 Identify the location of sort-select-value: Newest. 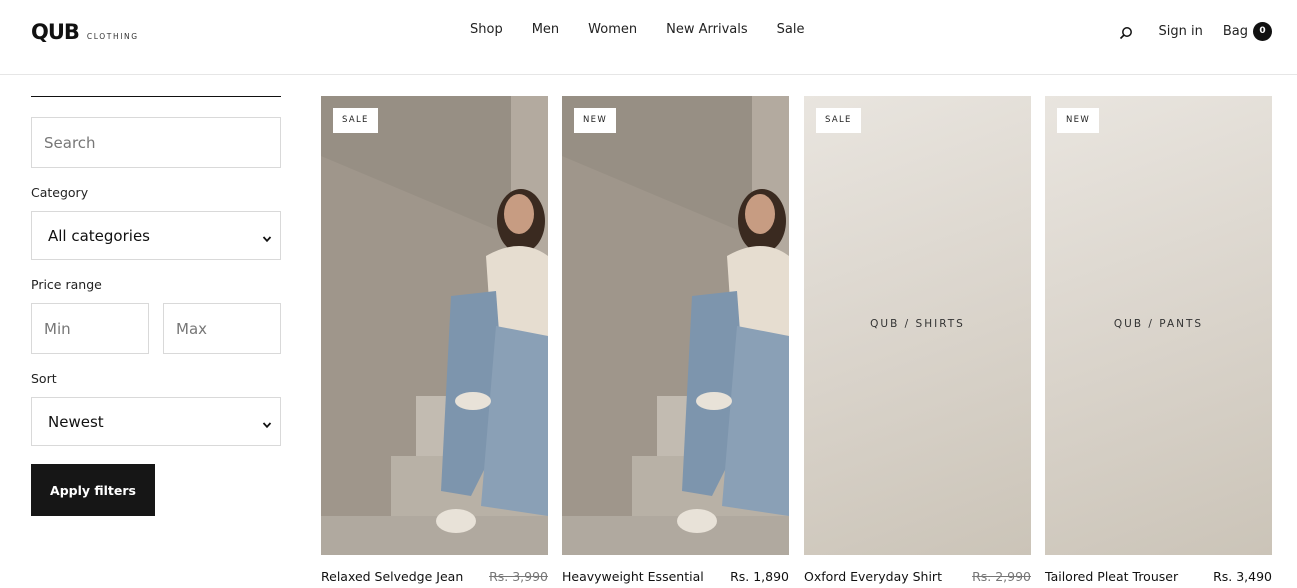
(76, 421).